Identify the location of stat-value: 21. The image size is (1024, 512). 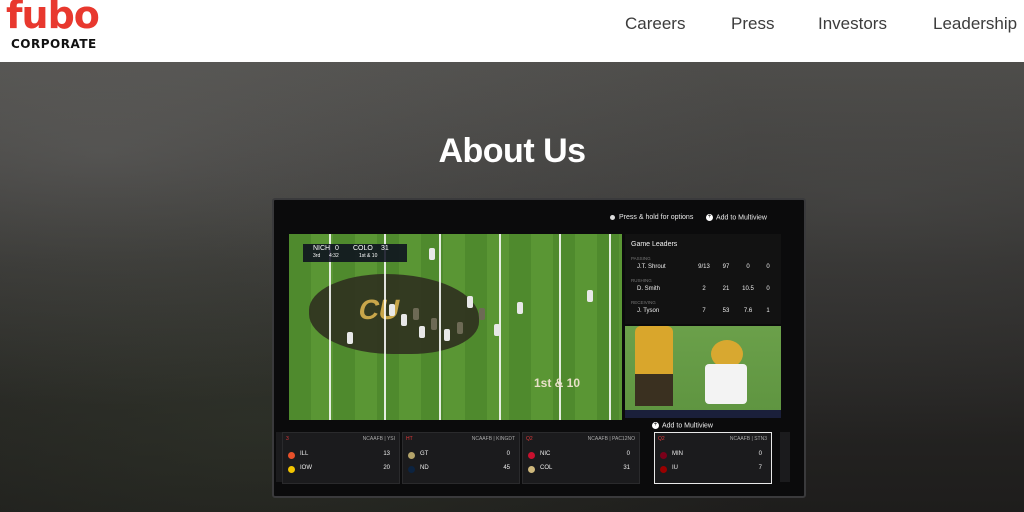
(726, 289).